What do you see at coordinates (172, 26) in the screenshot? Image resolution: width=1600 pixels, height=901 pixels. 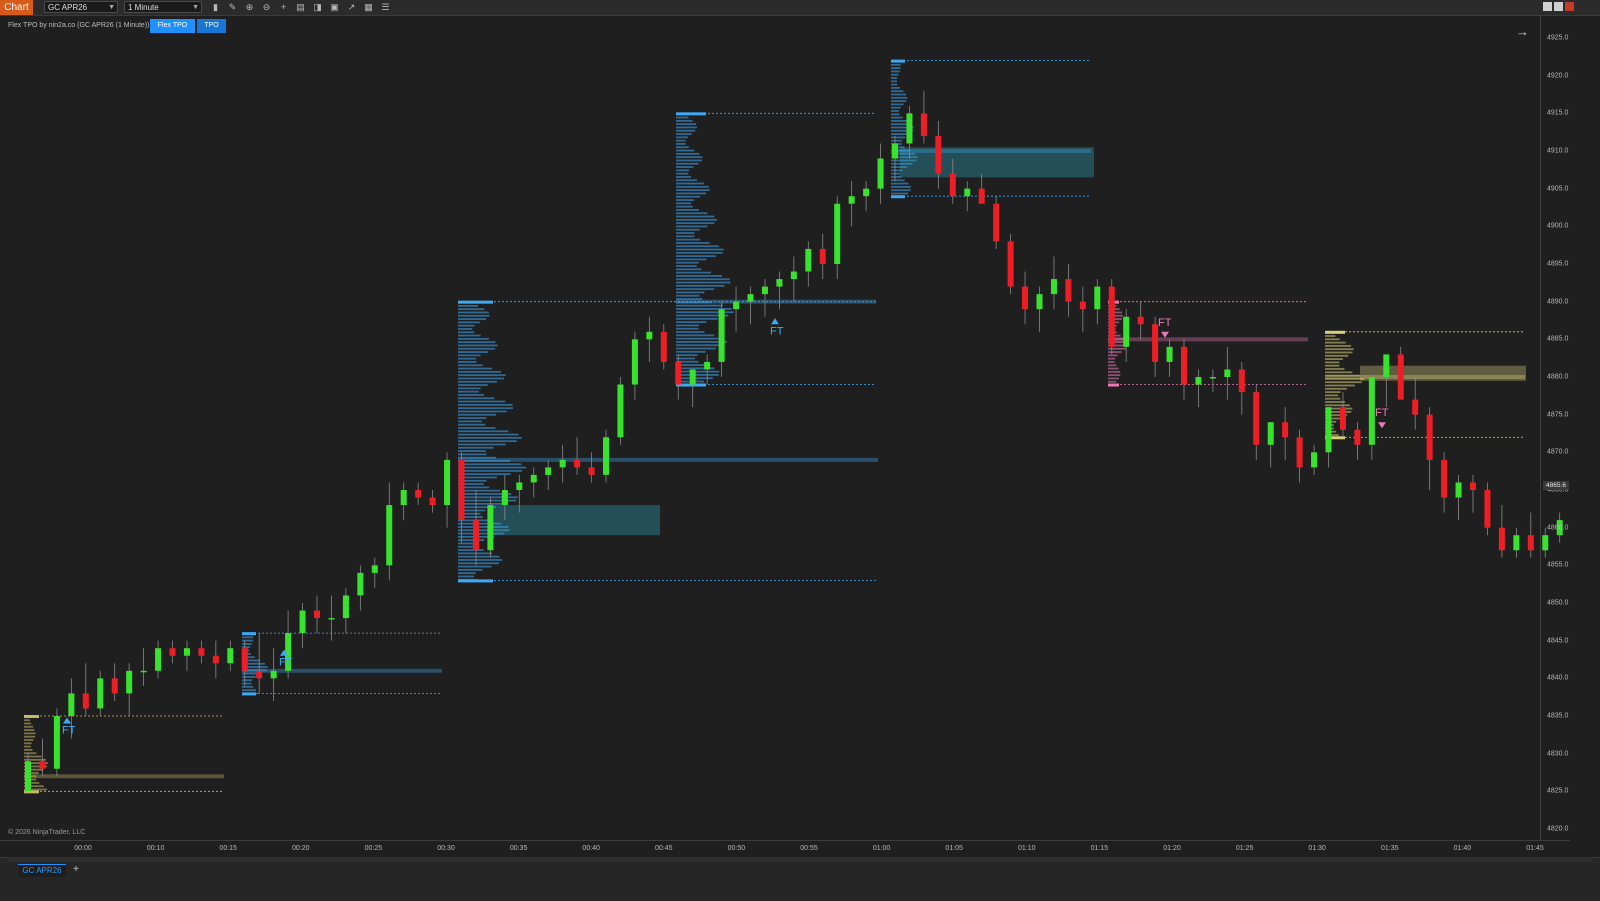 I see `tab-flex-tpo: Flex TPO` at bounding box center [172, 26].